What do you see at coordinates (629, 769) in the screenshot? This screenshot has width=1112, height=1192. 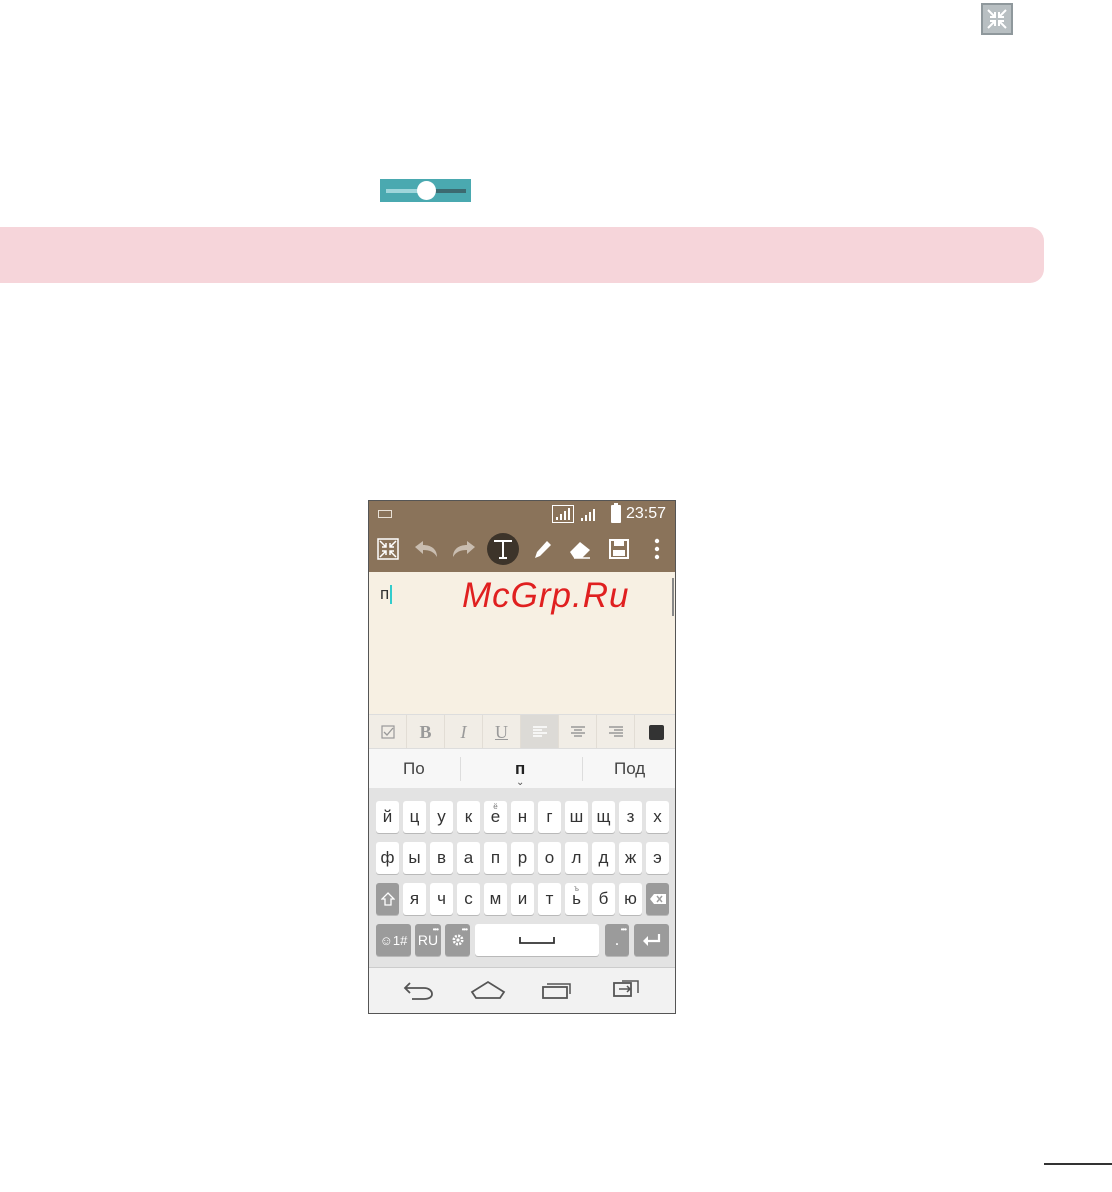 I see `suggestion-right: Под` at bounding box center [629, 769].